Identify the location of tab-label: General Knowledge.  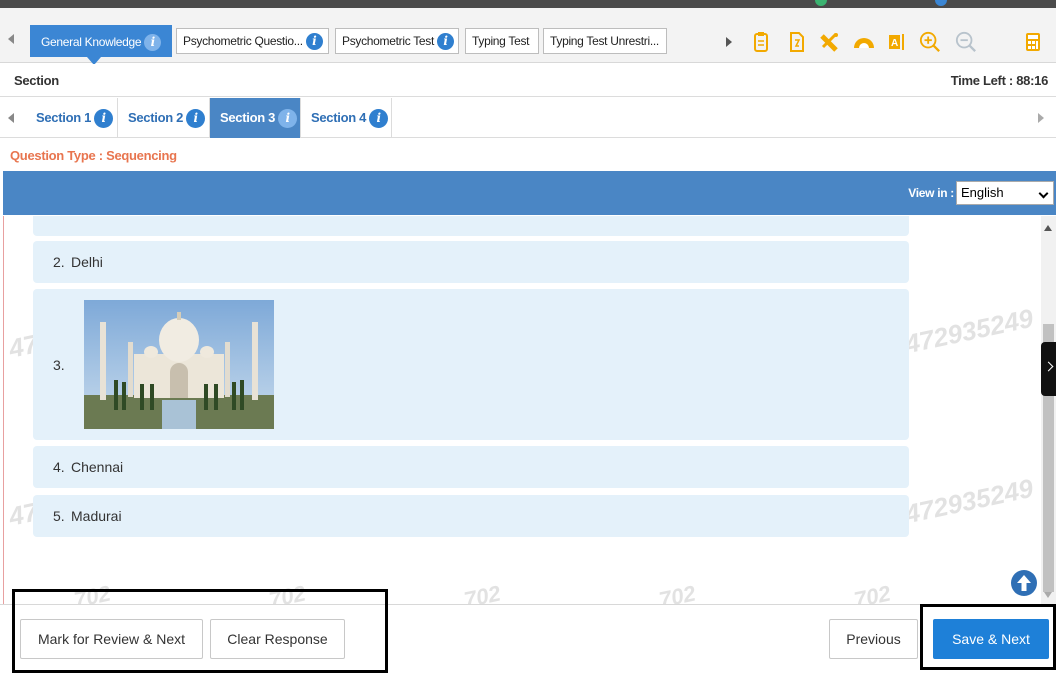
(91, 42).